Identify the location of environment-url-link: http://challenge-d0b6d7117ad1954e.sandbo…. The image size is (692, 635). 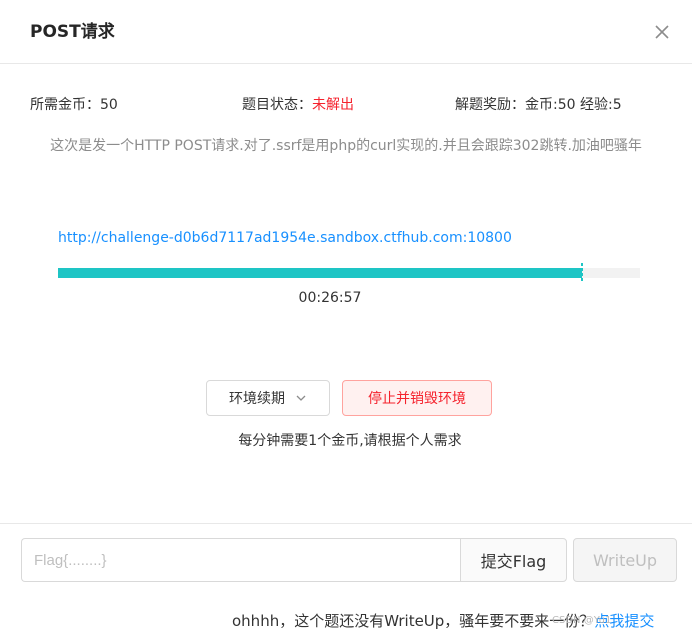
(285, 238).